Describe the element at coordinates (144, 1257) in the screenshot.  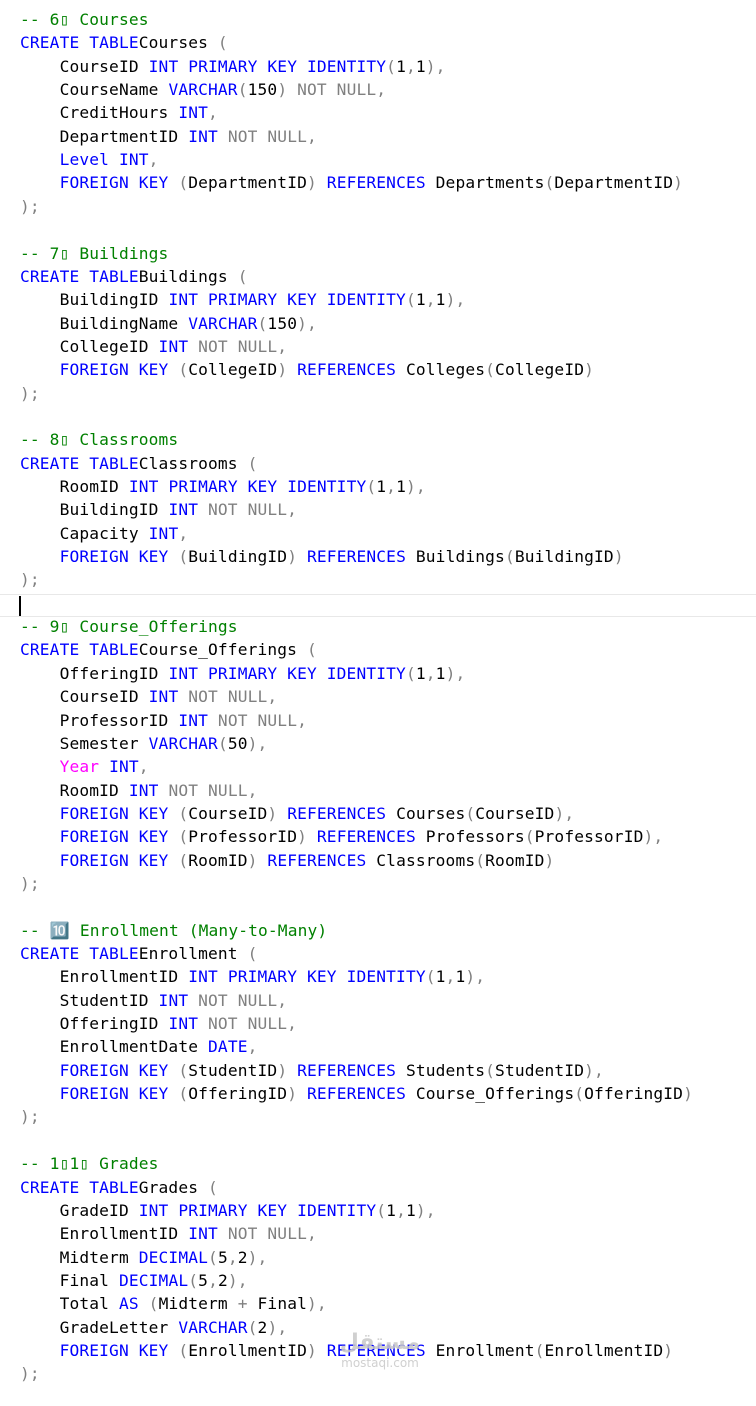
I see `code-line: Midterm DECIMAL(5,2),` at that location.